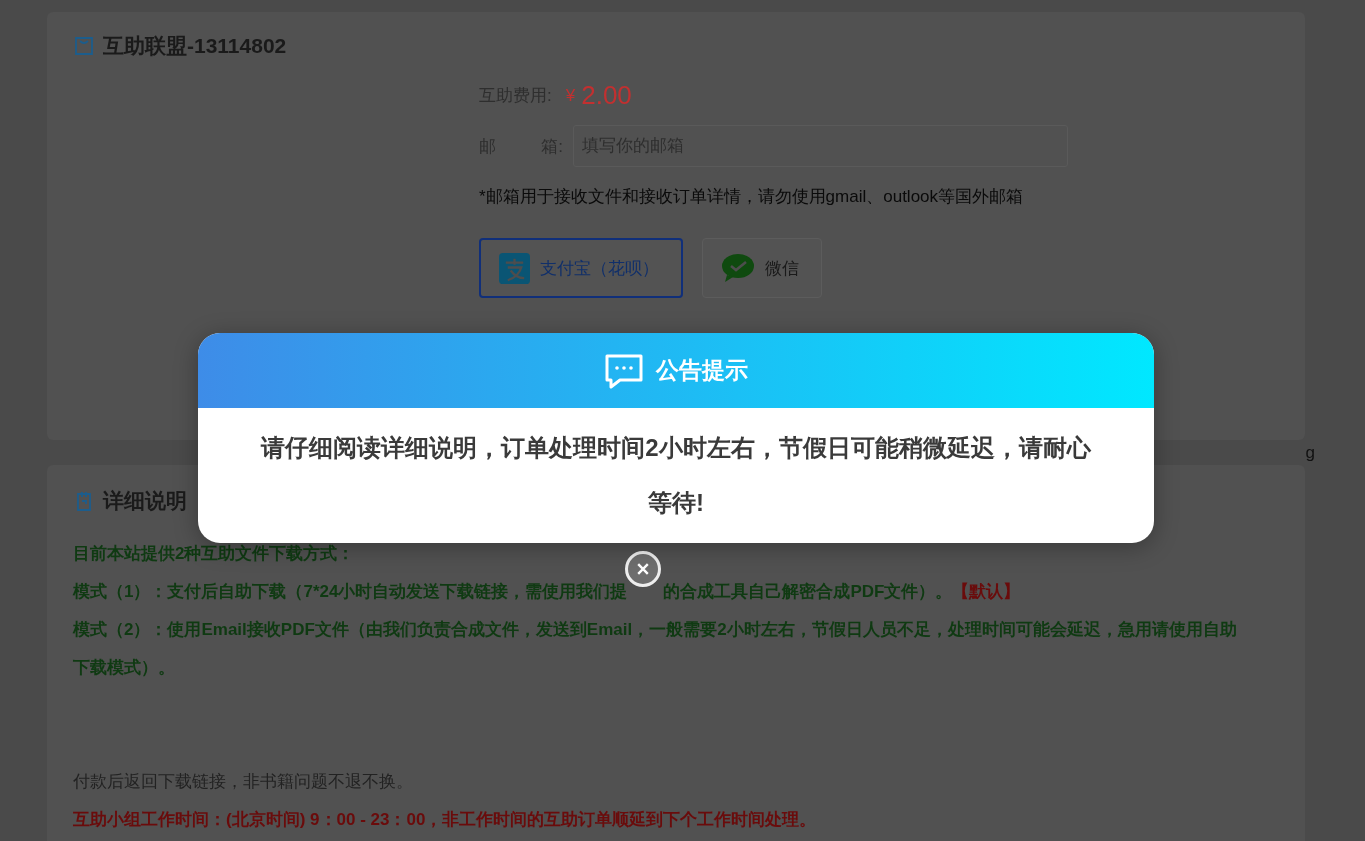 Image resolution: width=1365 pixels, height=841 pixels. What do you see at coordinates (643, 569) in the screenshot?
I see `close-button` at bounding box center [643, 569].